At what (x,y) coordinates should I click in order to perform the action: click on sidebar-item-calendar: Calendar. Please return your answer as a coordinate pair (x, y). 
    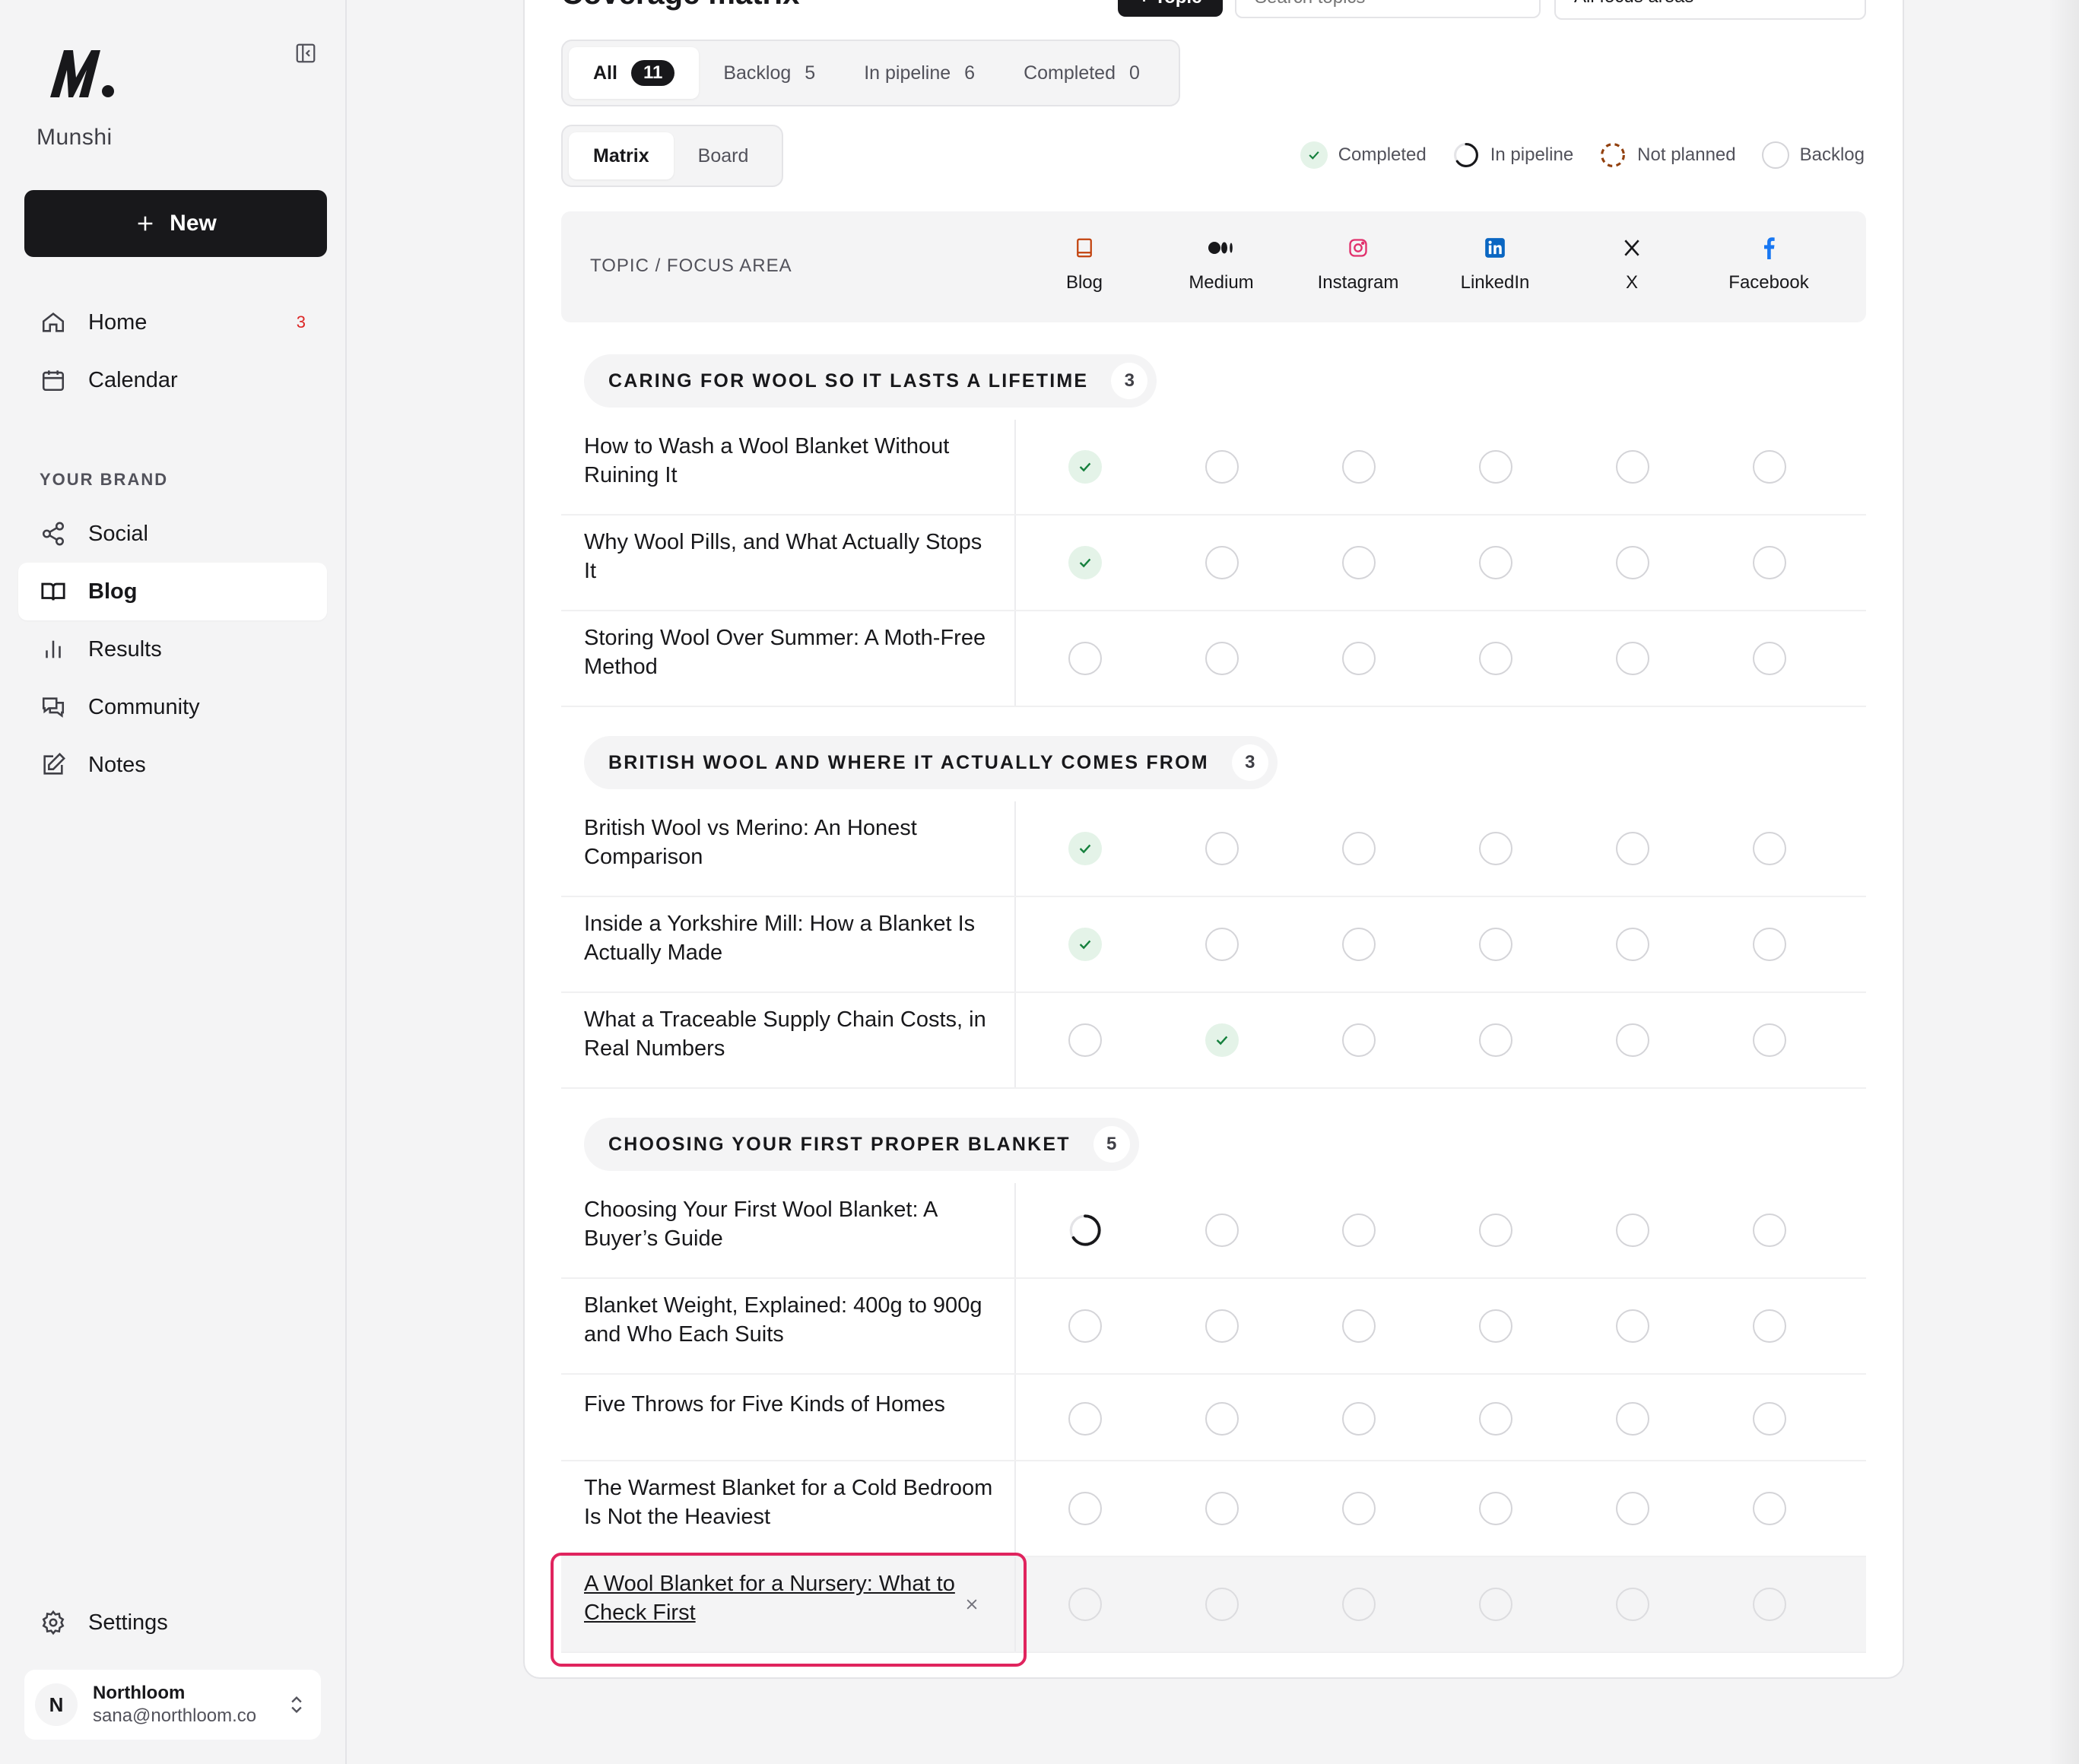
    Looking at the image, I should click on (172, 380).